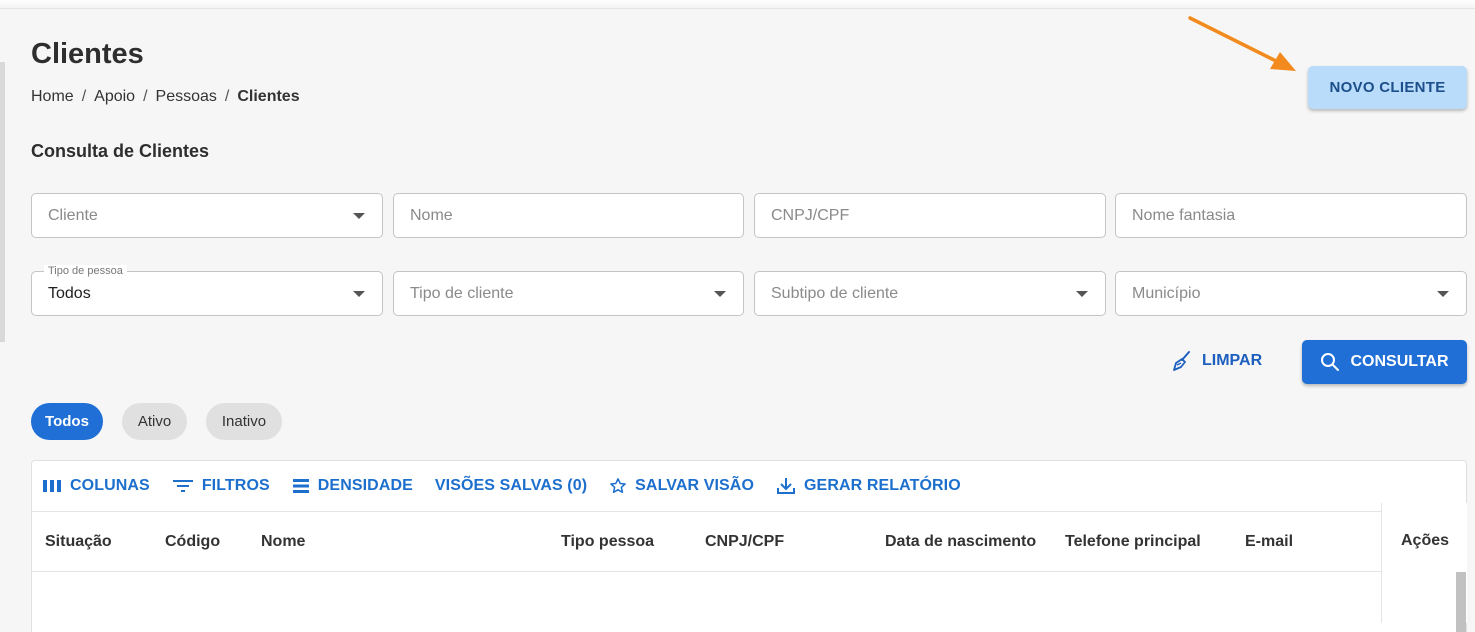 The width and height of the screenshot is (1475, 632). I want to click on status-chip-ativo: Ativo, so click(154, 421).